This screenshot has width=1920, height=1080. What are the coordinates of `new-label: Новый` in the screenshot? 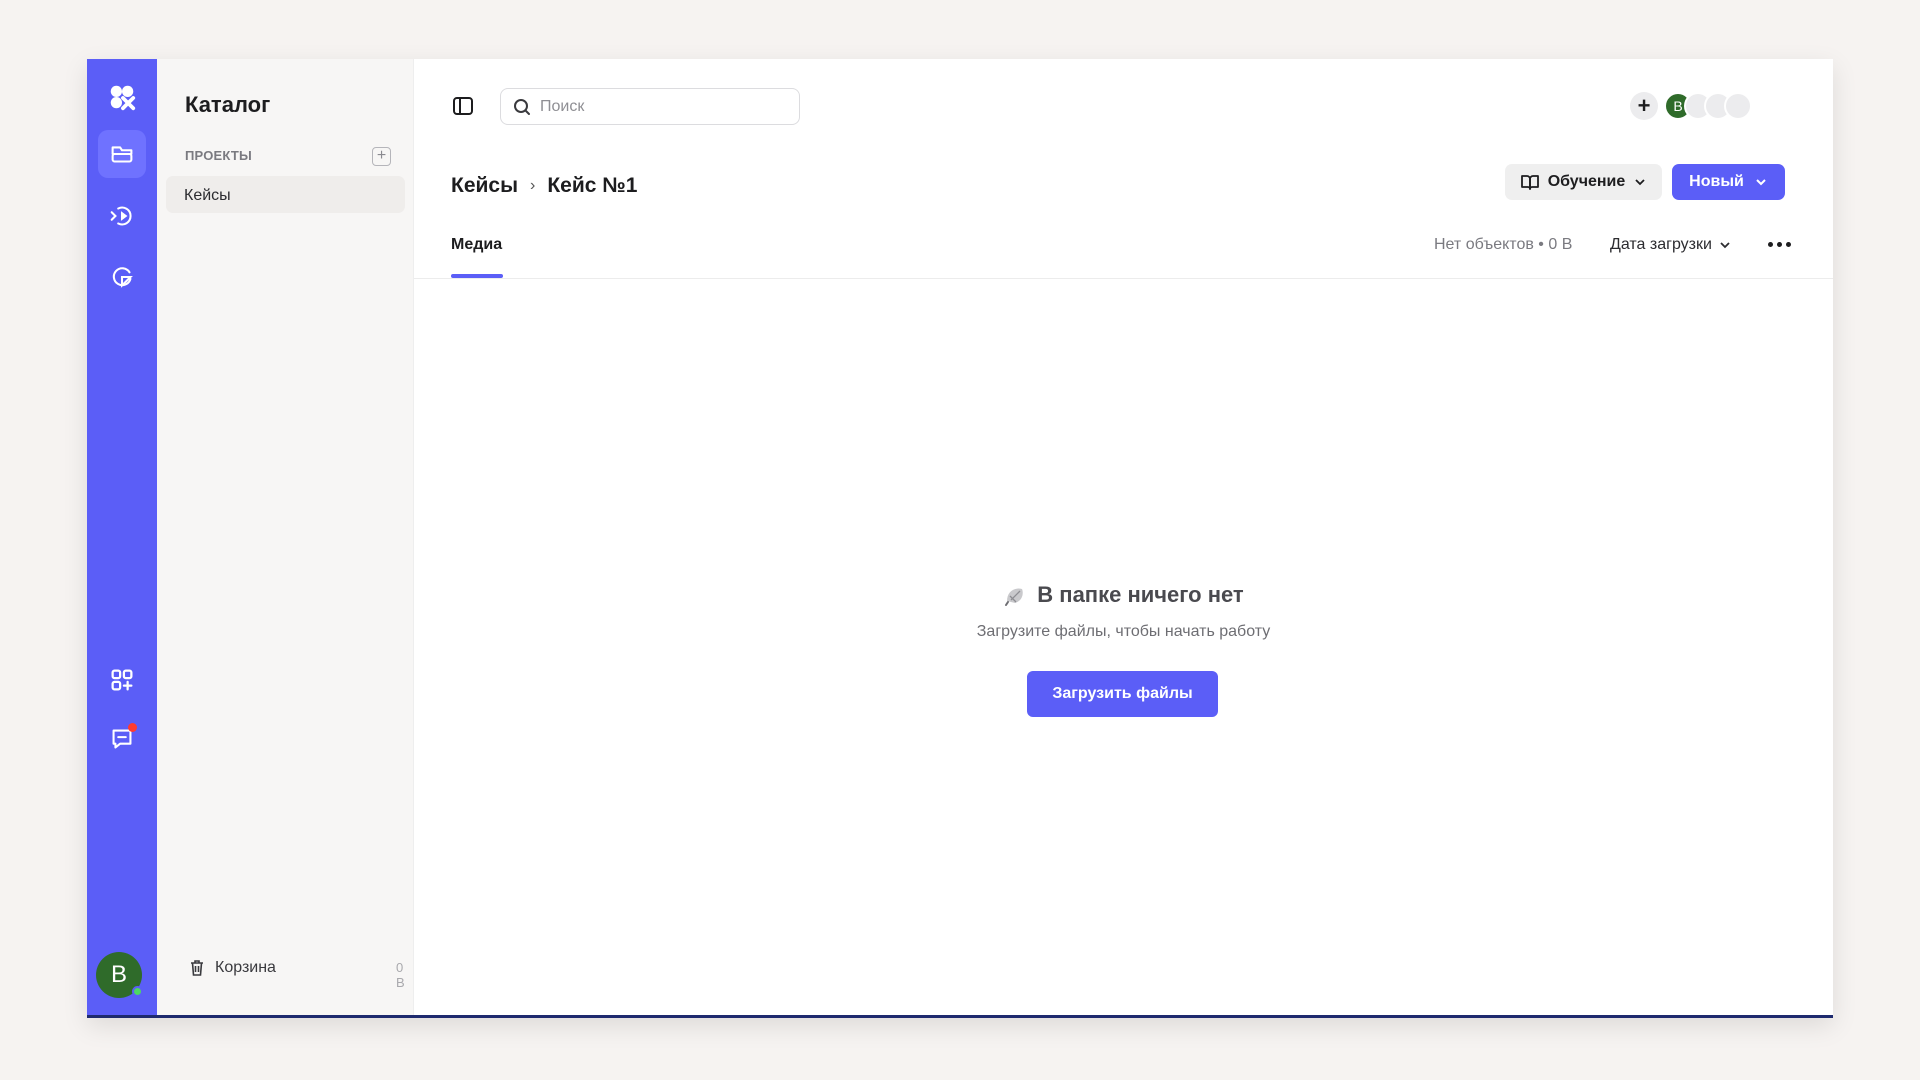 It's located at (1716, 181).